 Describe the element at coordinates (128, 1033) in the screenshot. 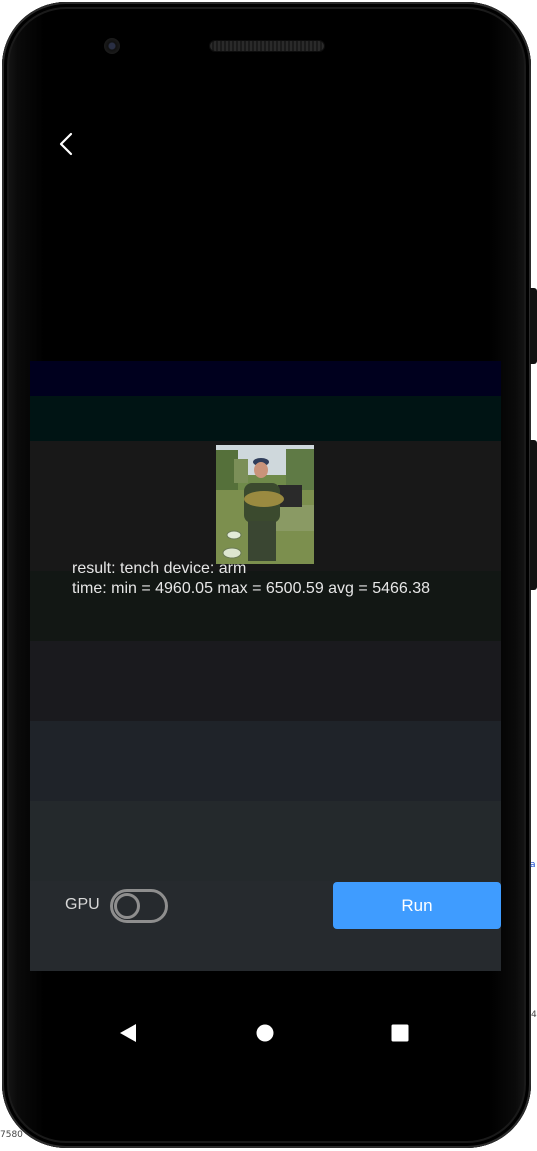

I see `back-triangle-icon` at that location.